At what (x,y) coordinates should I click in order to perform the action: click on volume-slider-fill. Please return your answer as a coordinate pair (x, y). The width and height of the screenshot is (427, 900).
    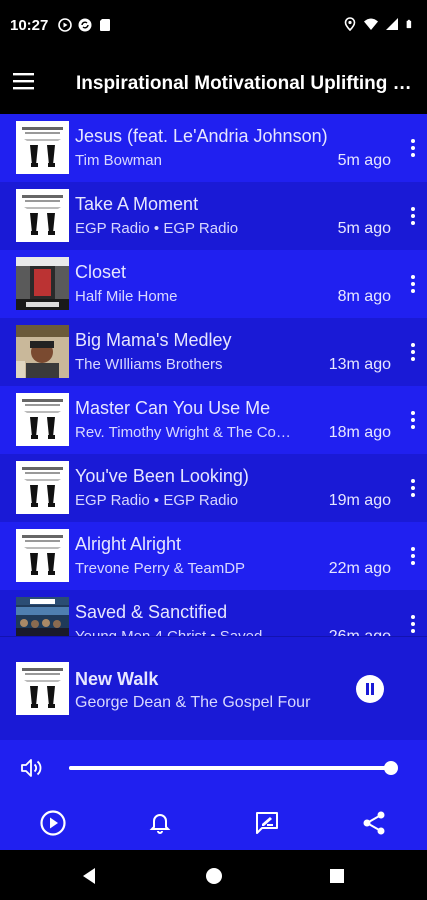
    Looking at the image, I should click on (230, 768).